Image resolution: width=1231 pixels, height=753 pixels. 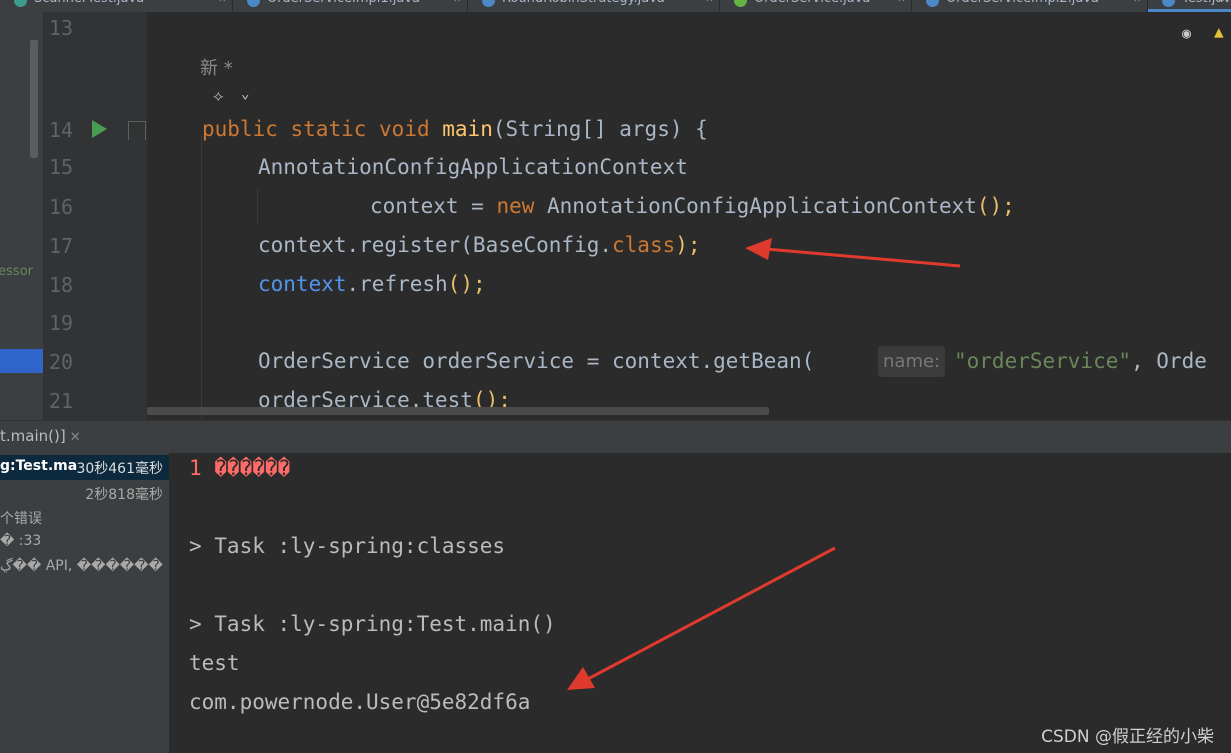 I want to click on project-selected-item, so click(x=21, y=361).